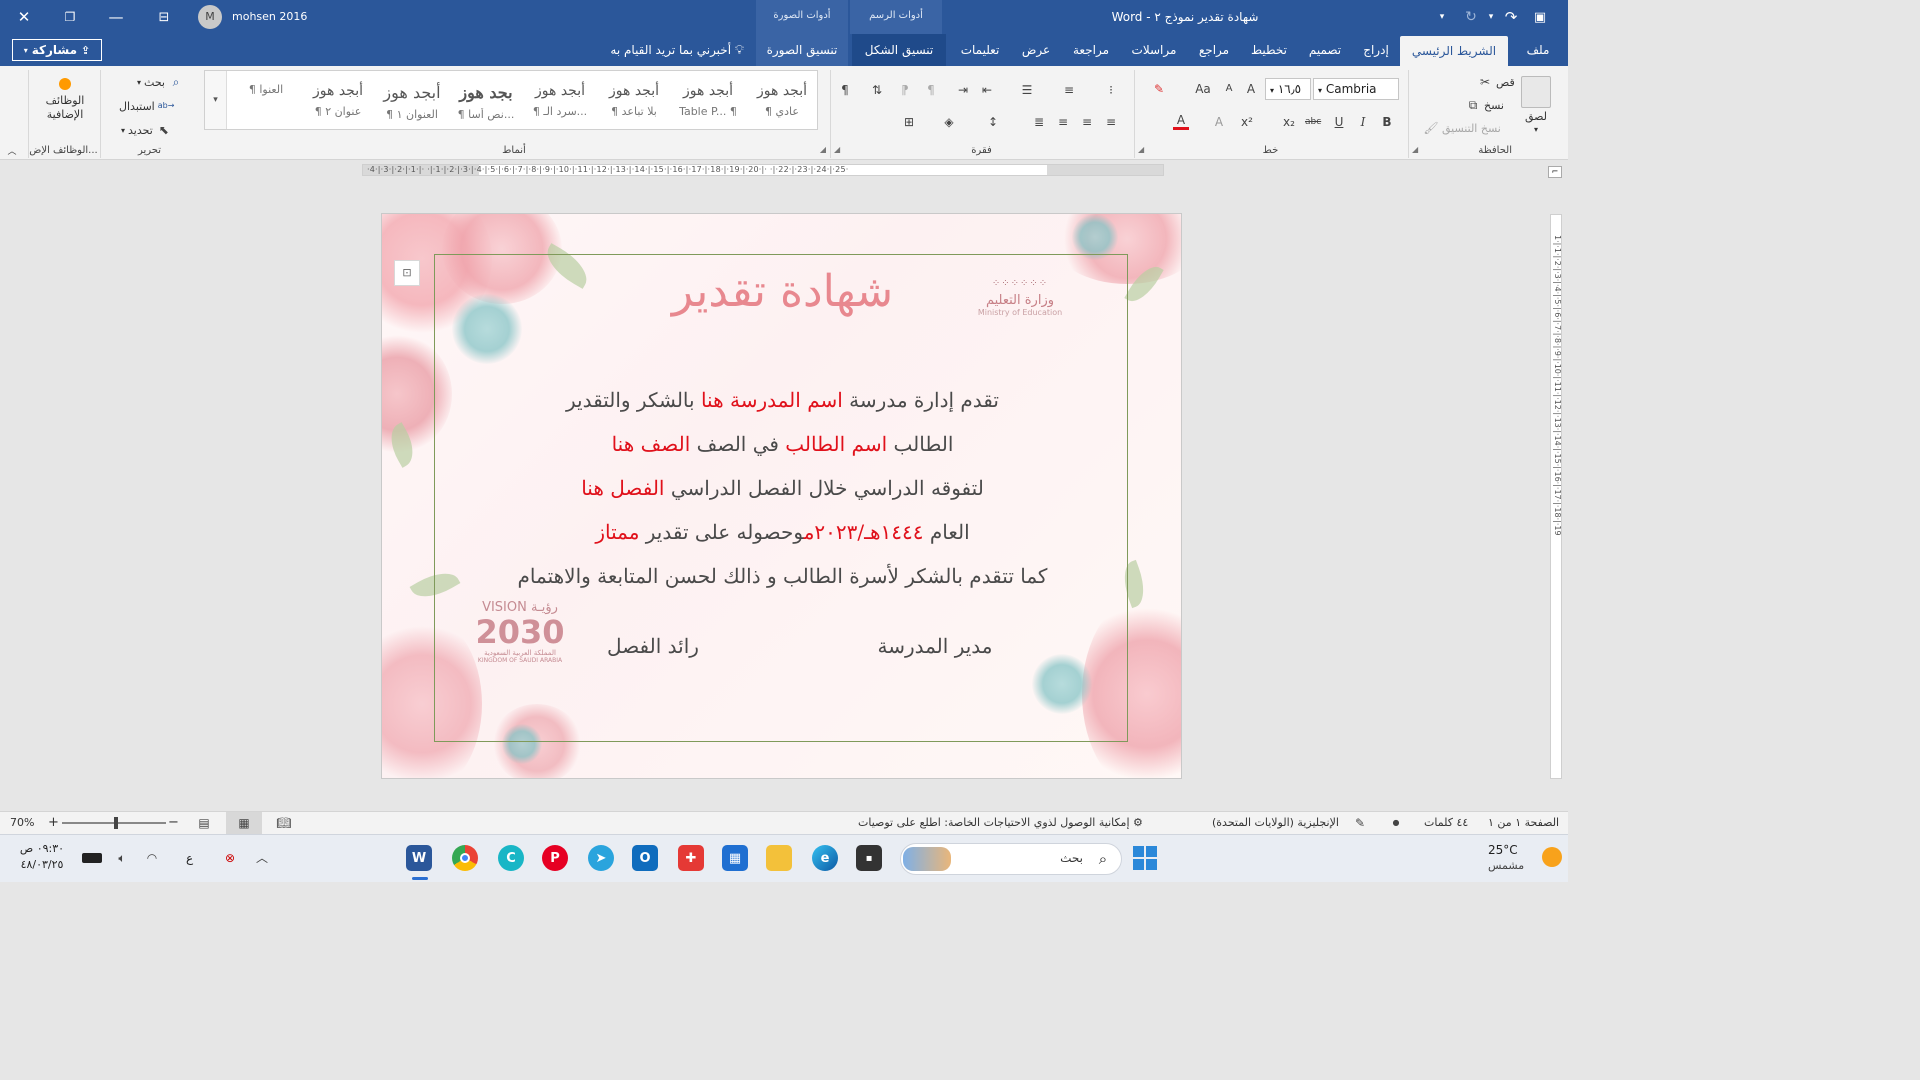 Image resolution: width=1920 pixels, height=1080 pixels. Describe the element at coordinates (708, 102) in the screenshot. I see `style-table-paragraph: أبجد هوز Table P... ¶` at that location.